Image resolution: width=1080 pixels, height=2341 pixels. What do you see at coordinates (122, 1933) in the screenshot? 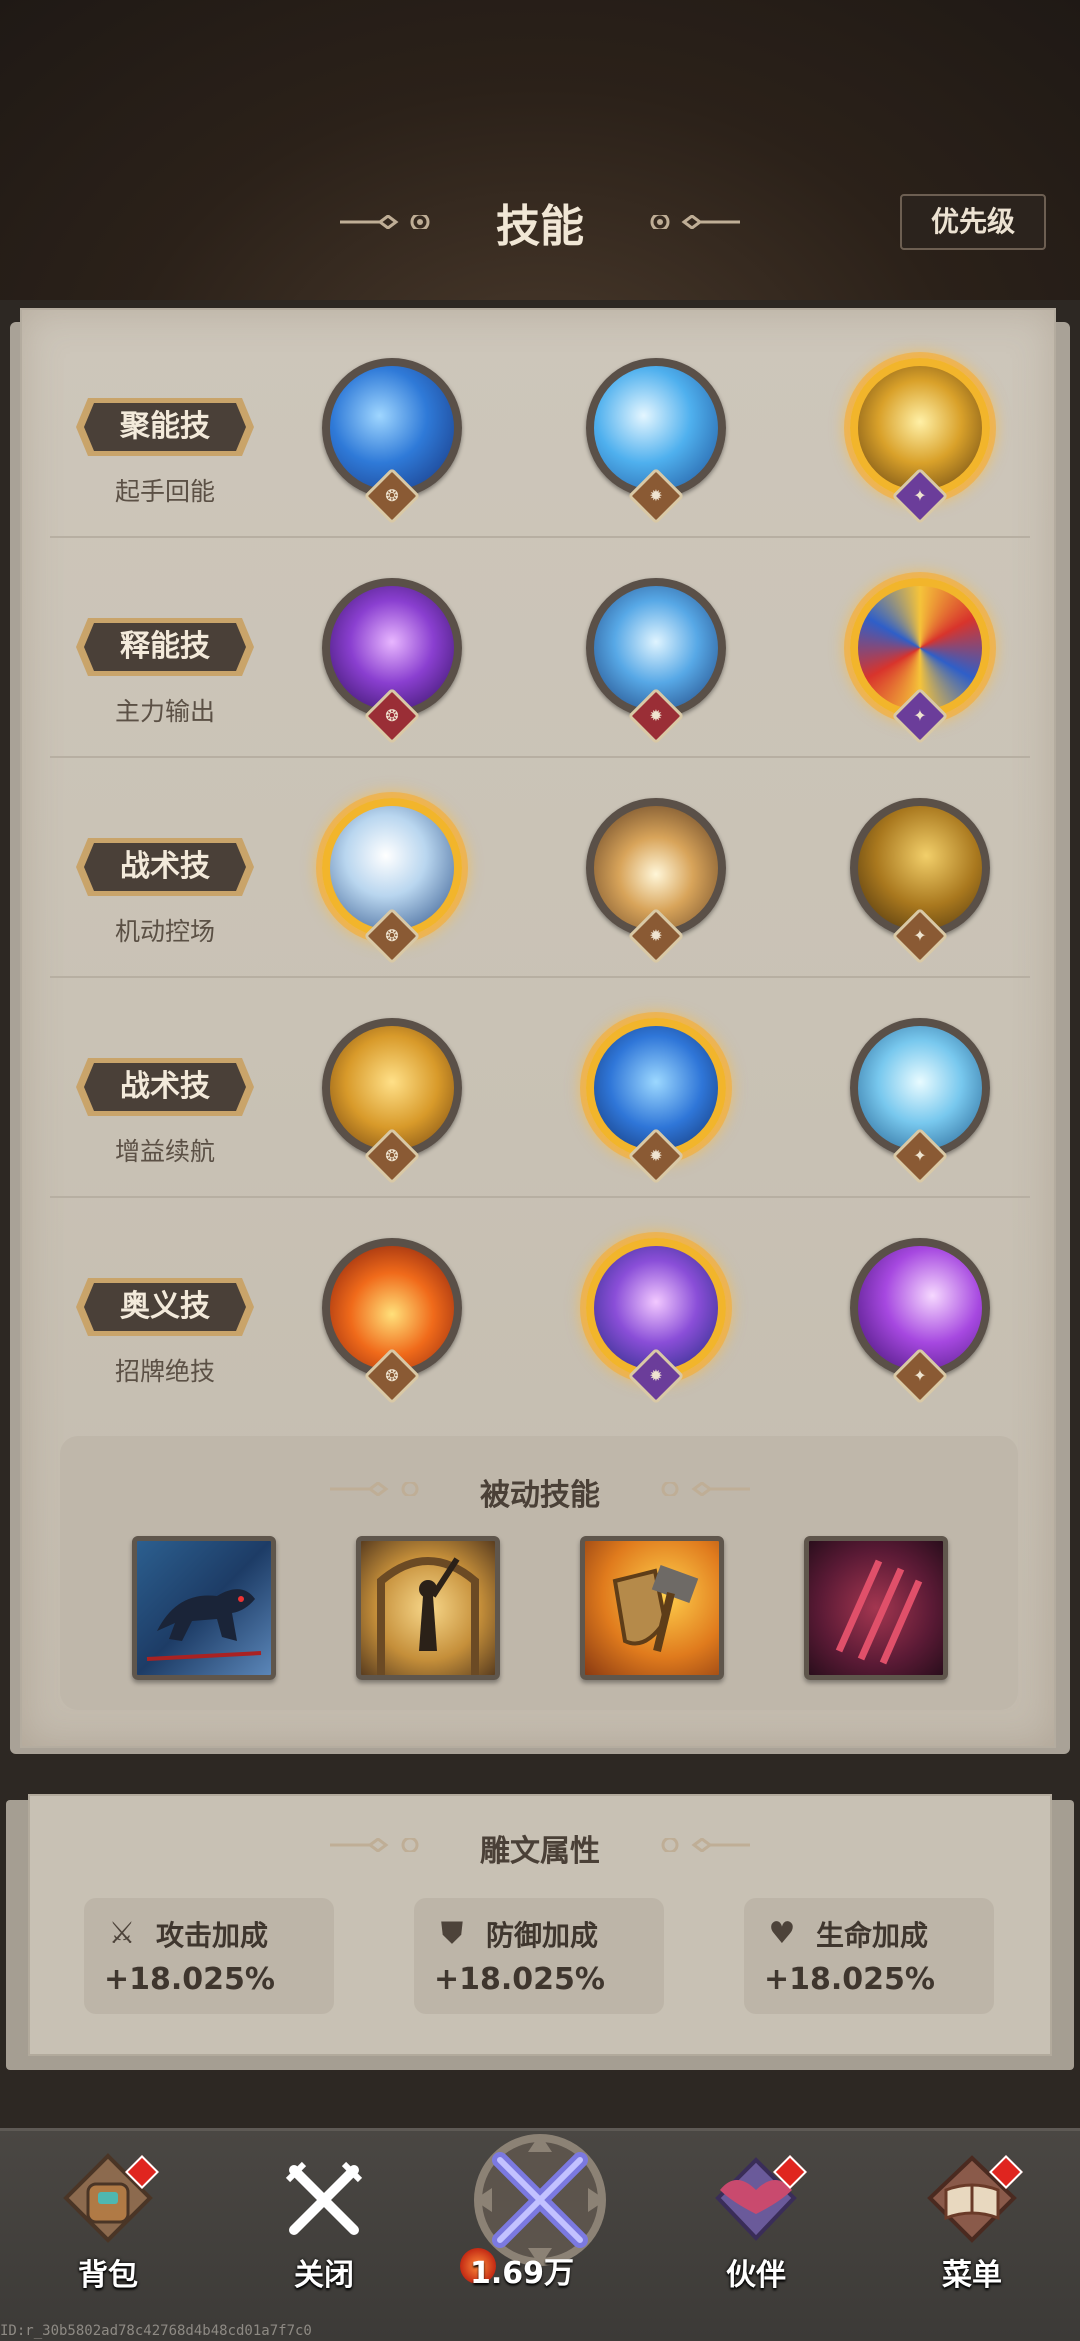
I see `attack-icon: ⚔` at bounding box center [122, 1933].